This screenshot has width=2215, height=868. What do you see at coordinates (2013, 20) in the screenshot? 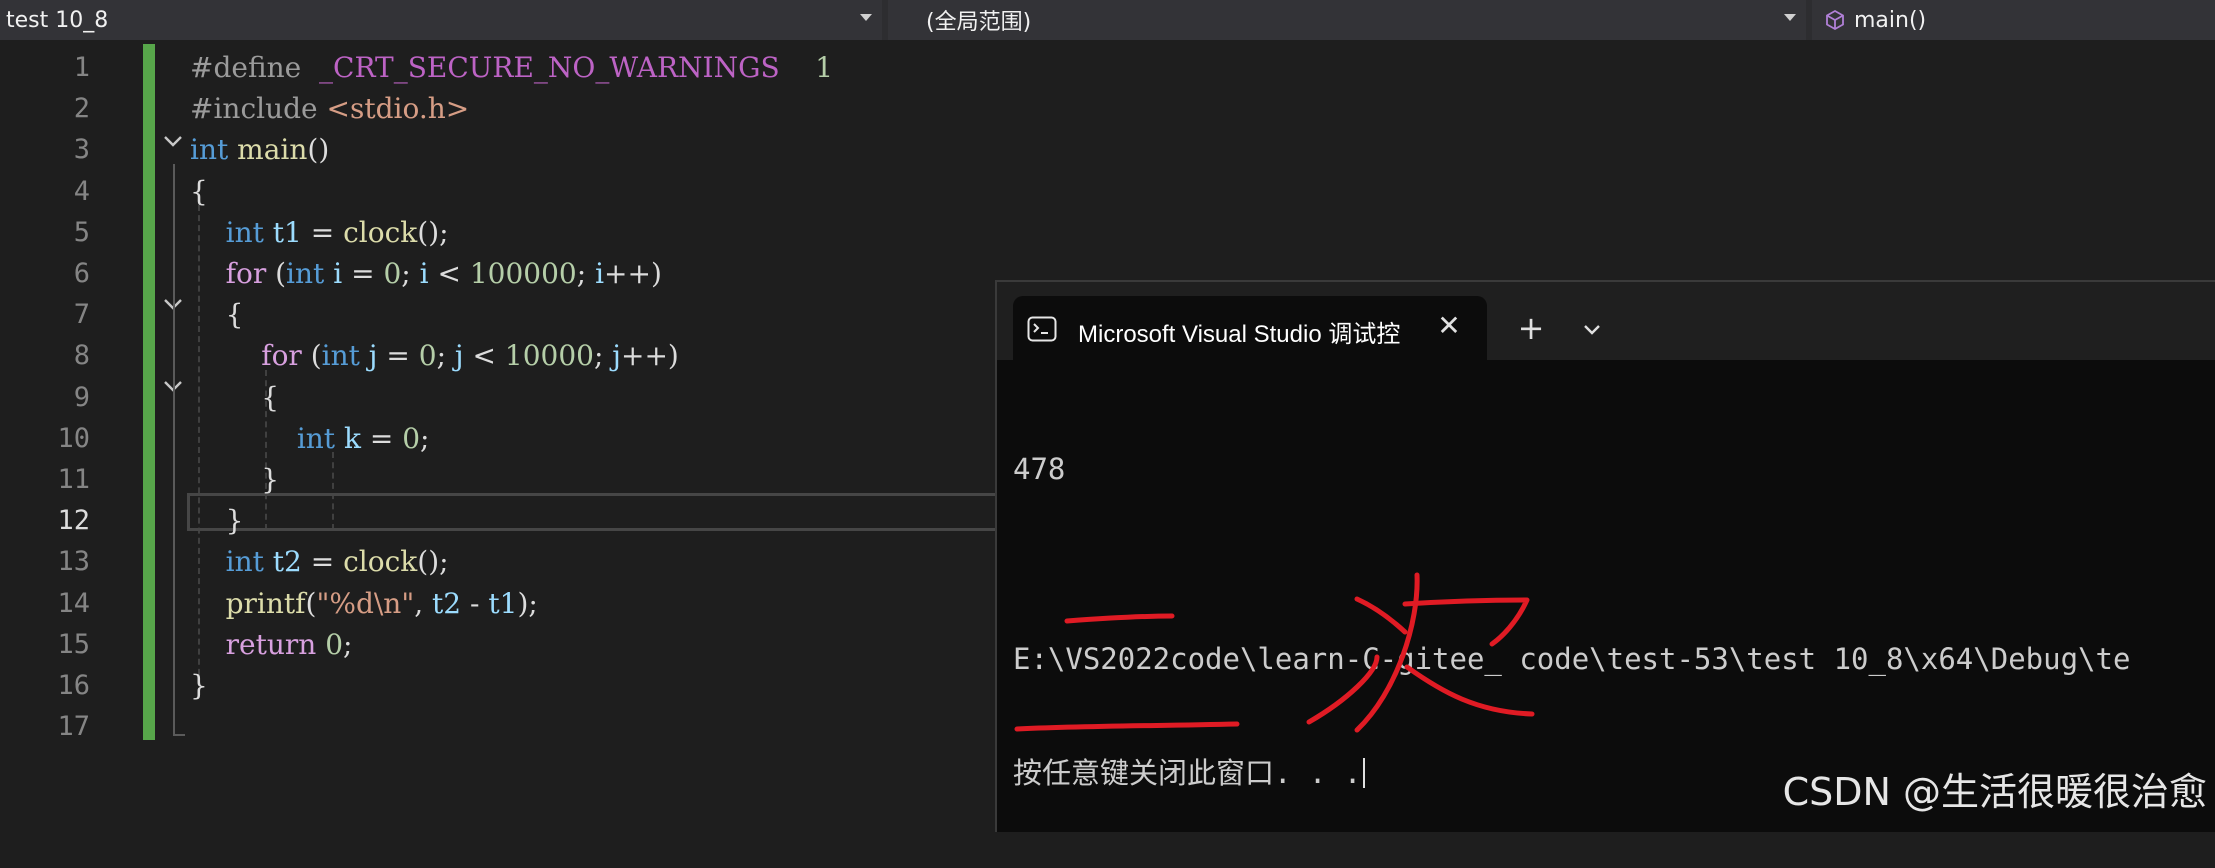
I see `member-dropdown: main()` at bounding box center [2013, 20].